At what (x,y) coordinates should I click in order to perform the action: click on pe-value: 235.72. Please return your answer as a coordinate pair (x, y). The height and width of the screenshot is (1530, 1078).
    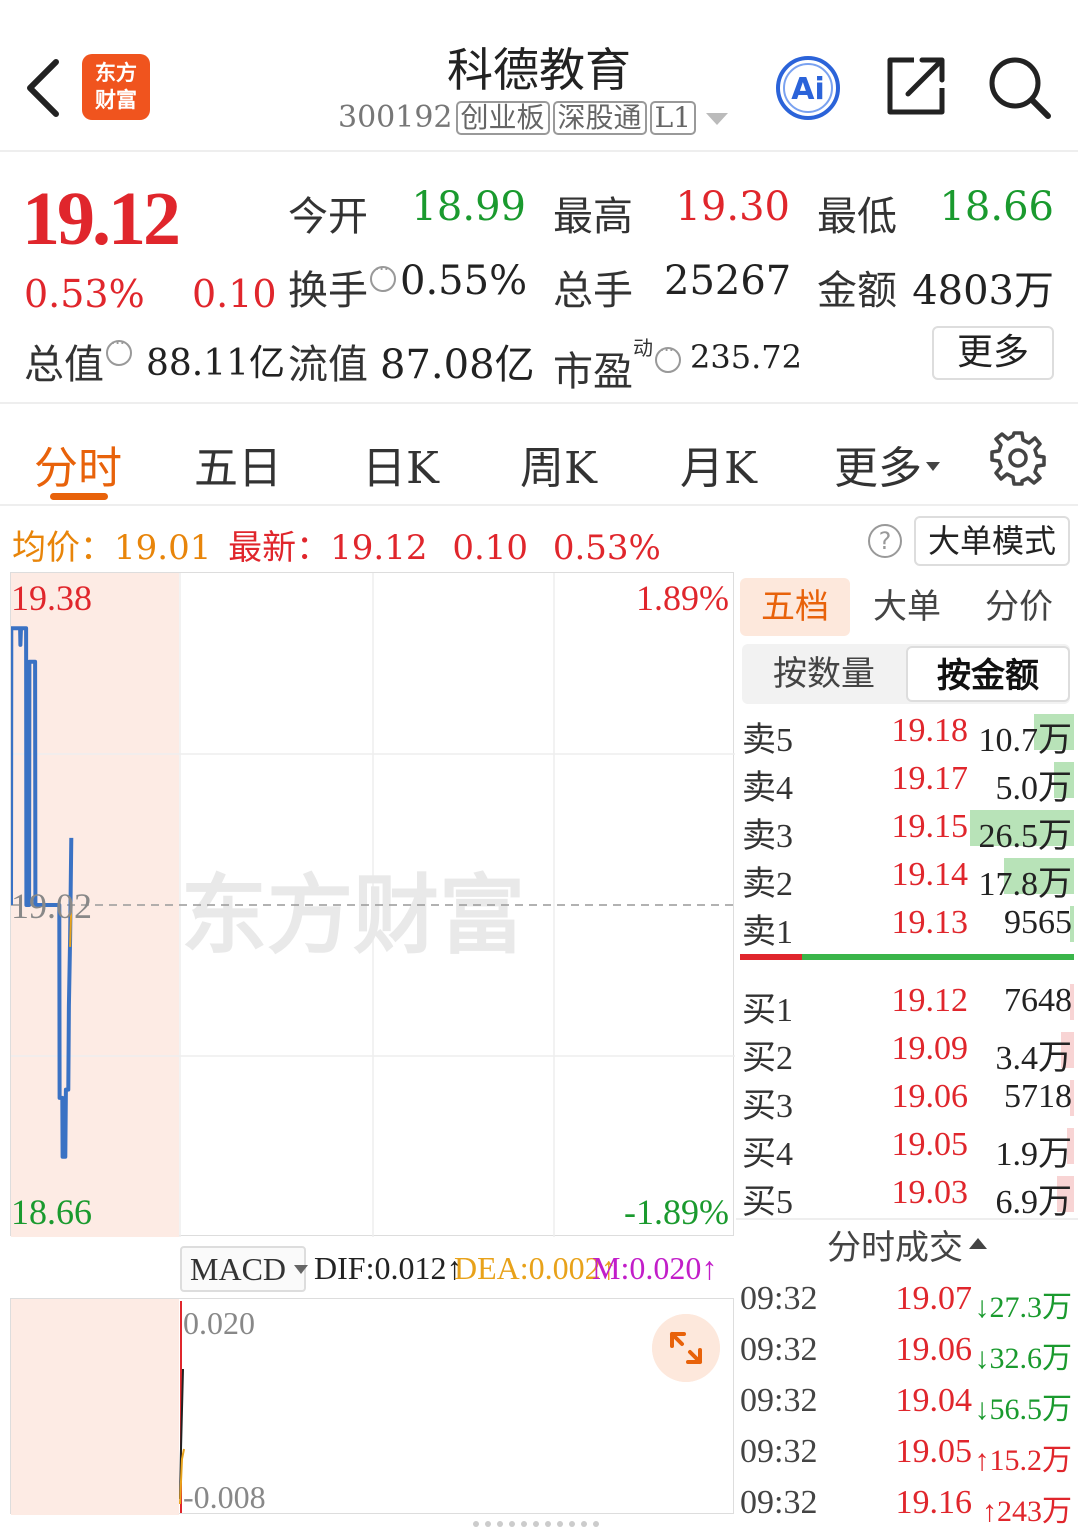
    Looking at the image, I should click on (746, 357).